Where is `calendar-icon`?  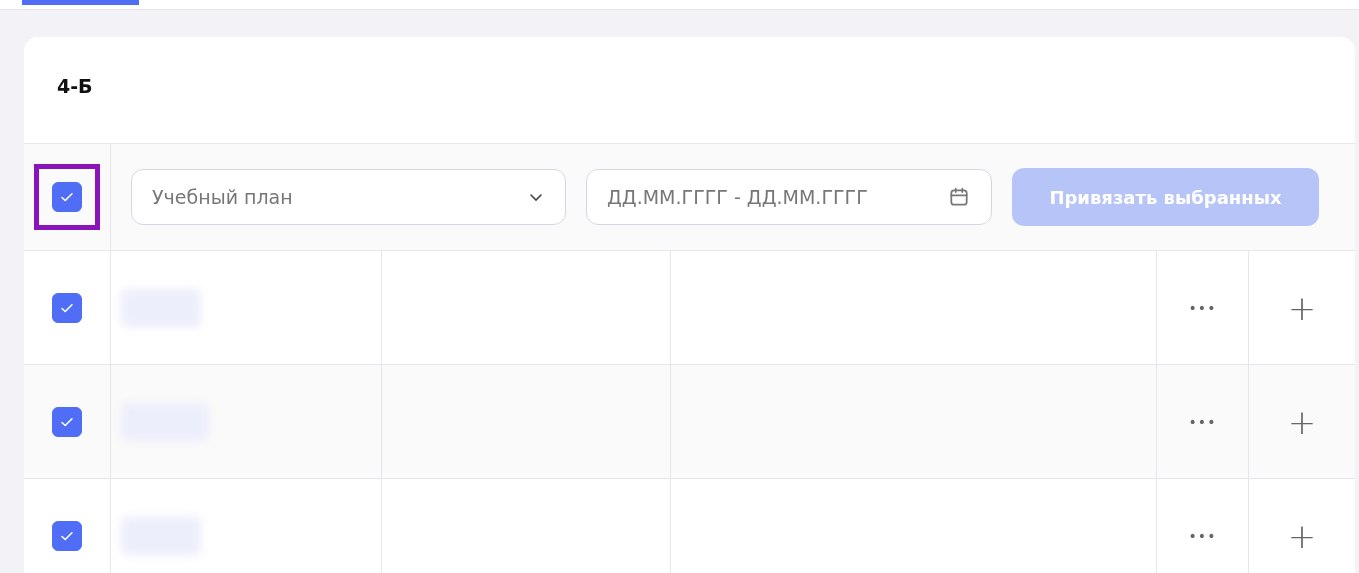
calendar-icon is located at coordinates (959, 197).